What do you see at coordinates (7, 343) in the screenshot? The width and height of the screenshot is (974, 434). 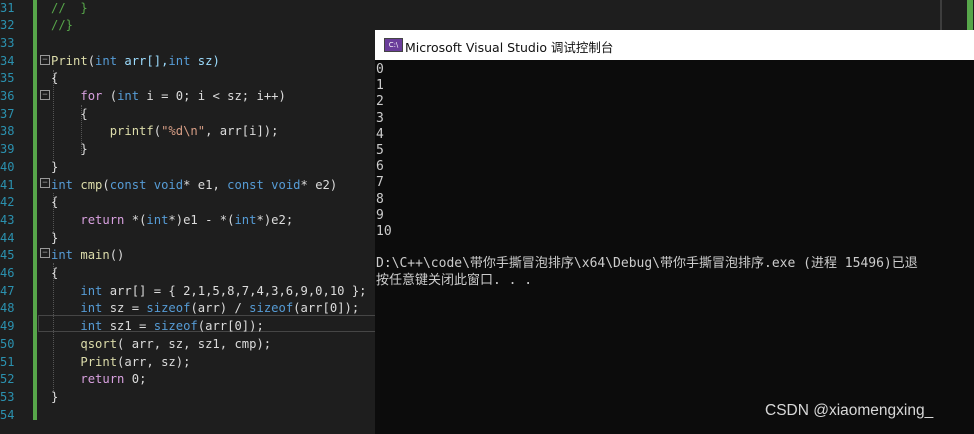 I see `line-number: 50` at bounding box center [7, 343].